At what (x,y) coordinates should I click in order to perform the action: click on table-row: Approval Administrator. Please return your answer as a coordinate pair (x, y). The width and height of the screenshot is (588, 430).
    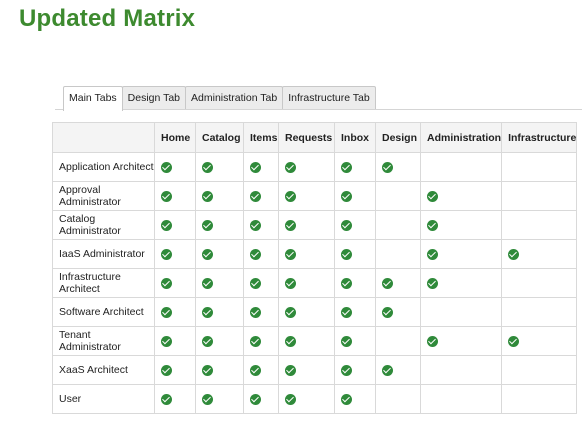
    Looking at the image, I should click on (315, 196).